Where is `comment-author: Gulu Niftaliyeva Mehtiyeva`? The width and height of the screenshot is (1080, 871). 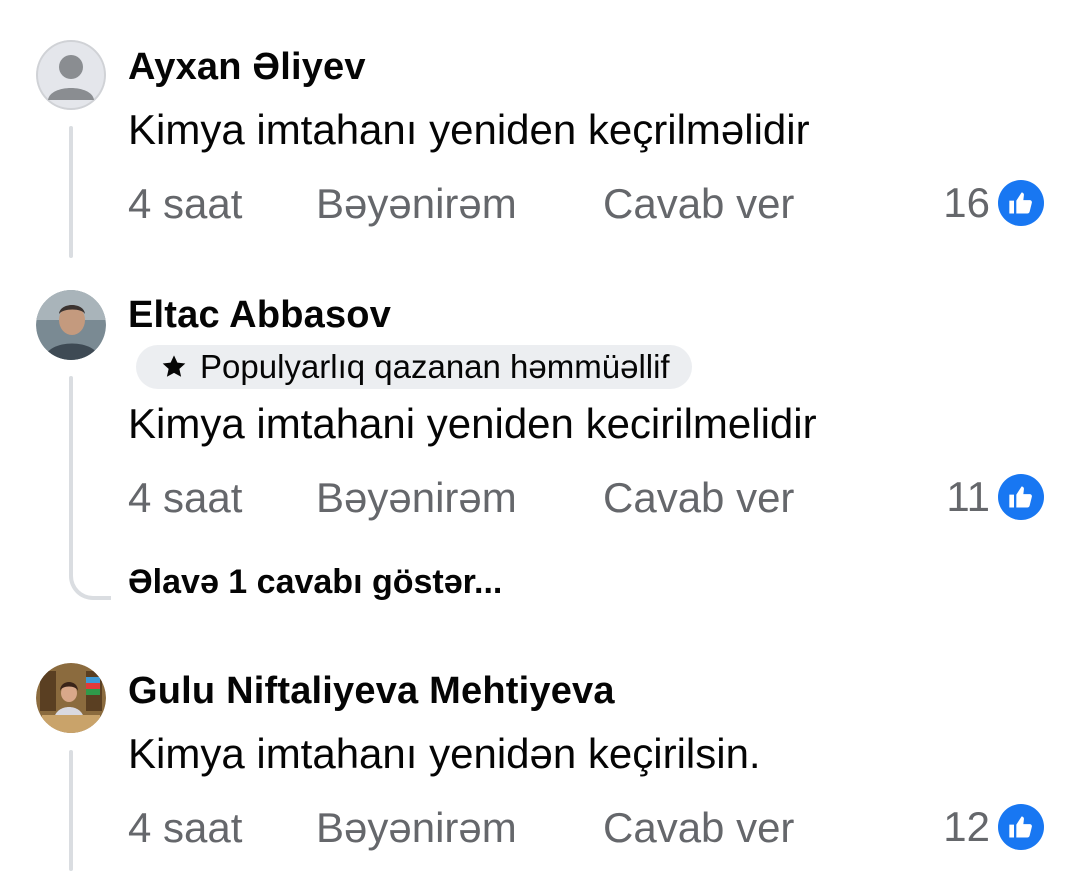
comment-author: Gulu Niftaliyeva Mehtiyeva is located at coordinates (371, 691).